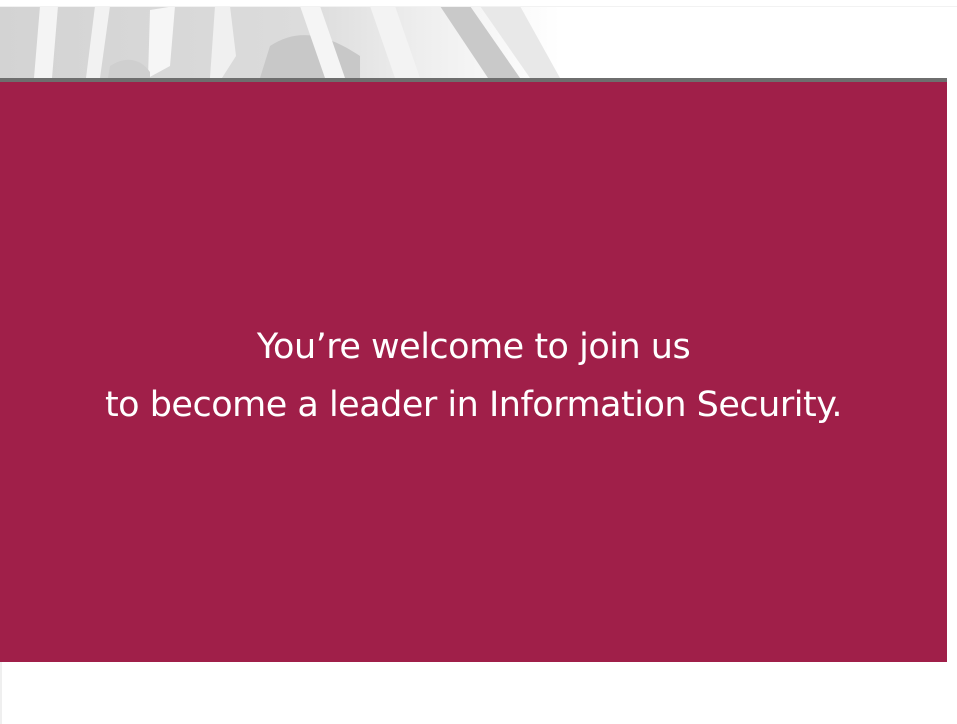 This screenshot has width=957, height=724. I want to click on left-edge-line, so click(1, 693).